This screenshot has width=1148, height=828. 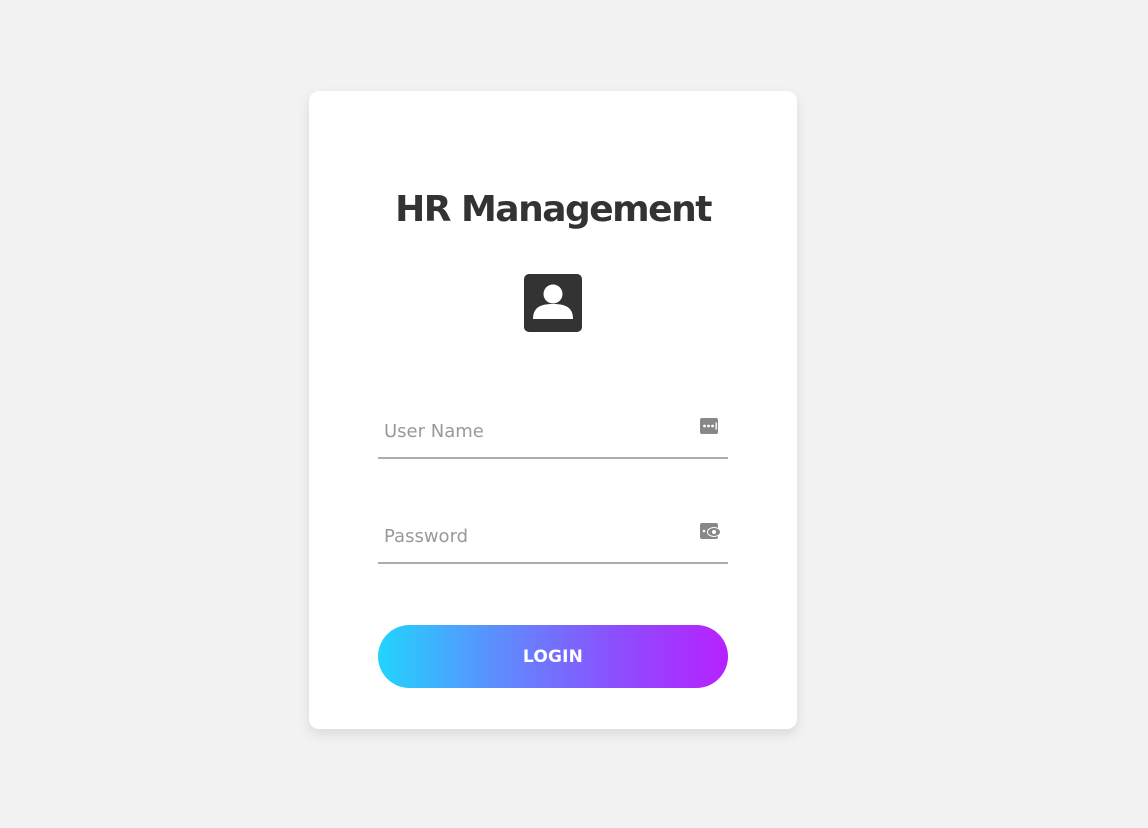 I want to click on password-field, so click(x=553, y=538).